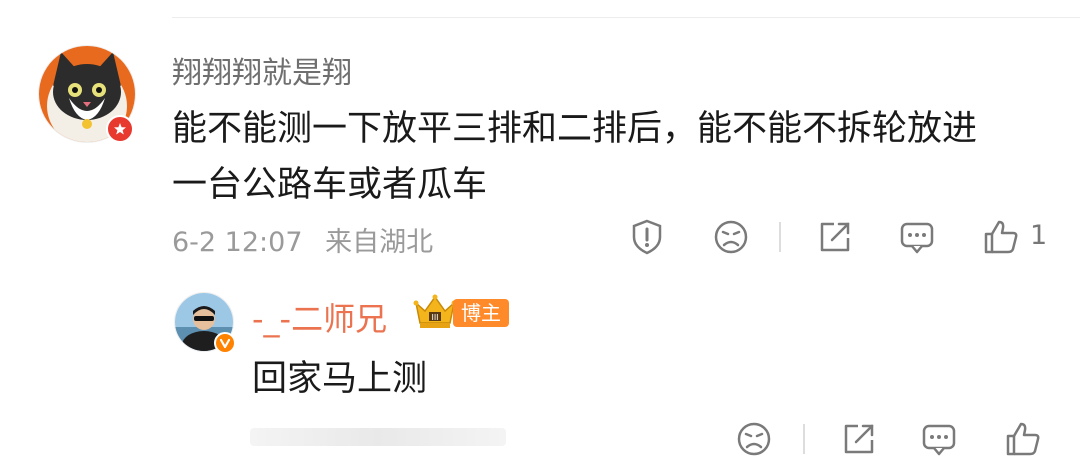 This screenshot has height=466, width=1080. Describe the element at coordinates (575, 129) in the screenshot. I see `comment-line-1: 能不能测一下放平三排和二排后，能不能不拆轮放进` at that location.